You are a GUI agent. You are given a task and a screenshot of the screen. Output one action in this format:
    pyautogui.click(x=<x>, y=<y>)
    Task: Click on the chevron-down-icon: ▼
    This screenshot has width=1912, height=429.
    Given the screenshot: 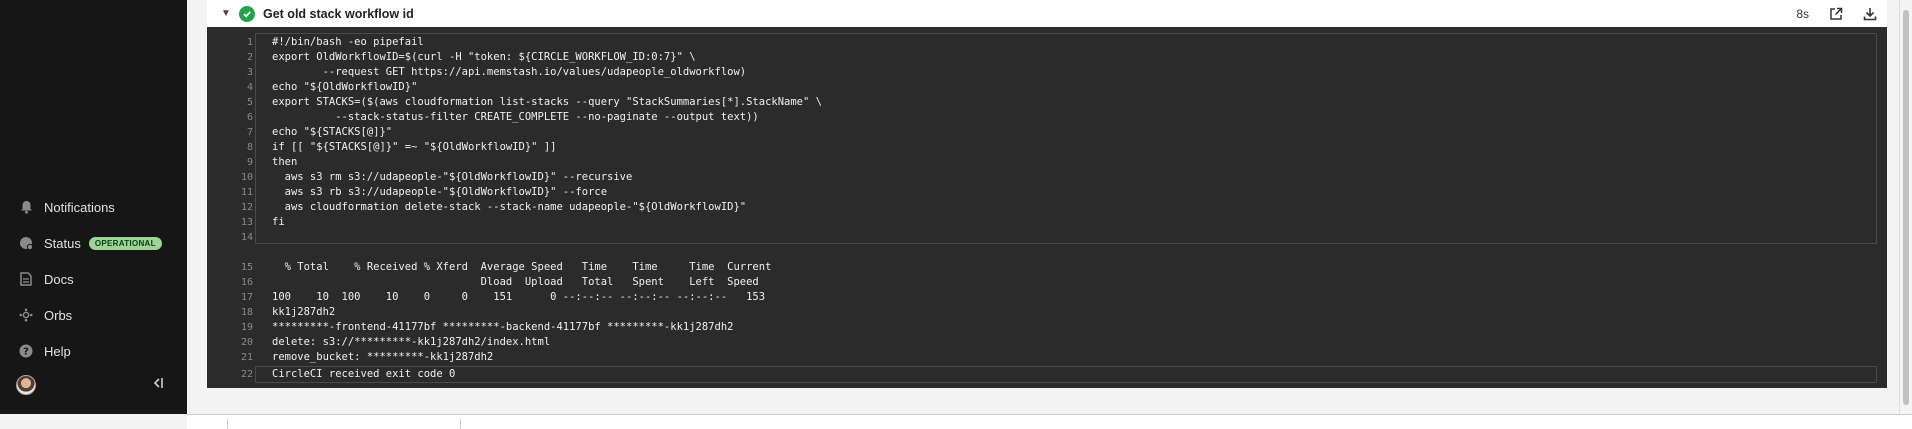 What is the action you would take?
    pyautogui.click(x=229, y=13)
    